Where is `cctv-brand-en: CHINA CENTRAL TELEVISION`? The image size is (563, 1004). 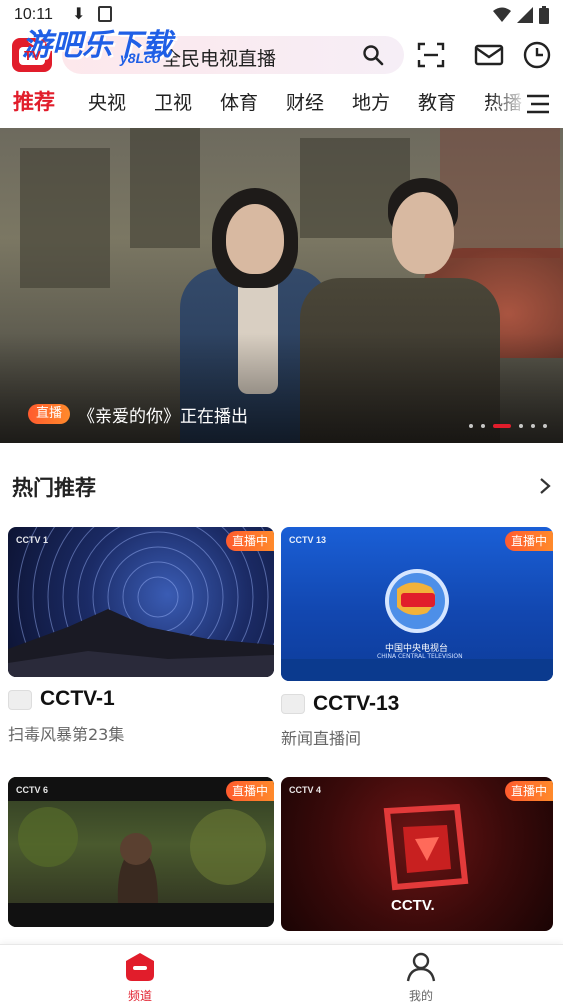
cctv-brand-en: CHINA CENTRAL TELEVISION is located at coordinates (420, 656).